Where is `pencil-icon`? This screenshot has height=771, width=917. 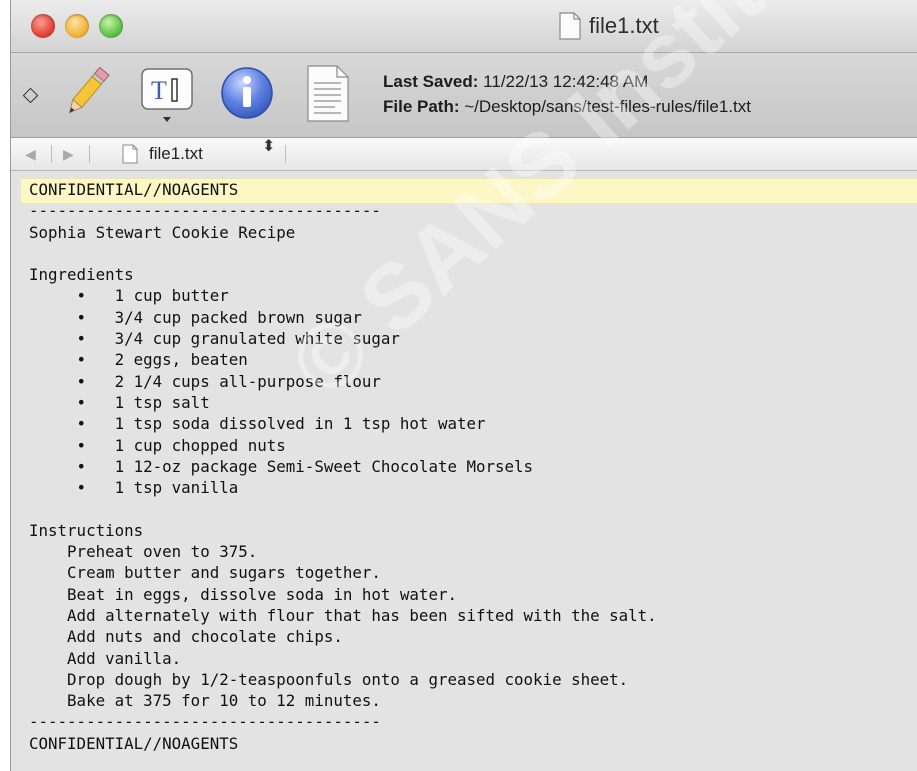 pencil-icon is located at coordinates (87, 92).